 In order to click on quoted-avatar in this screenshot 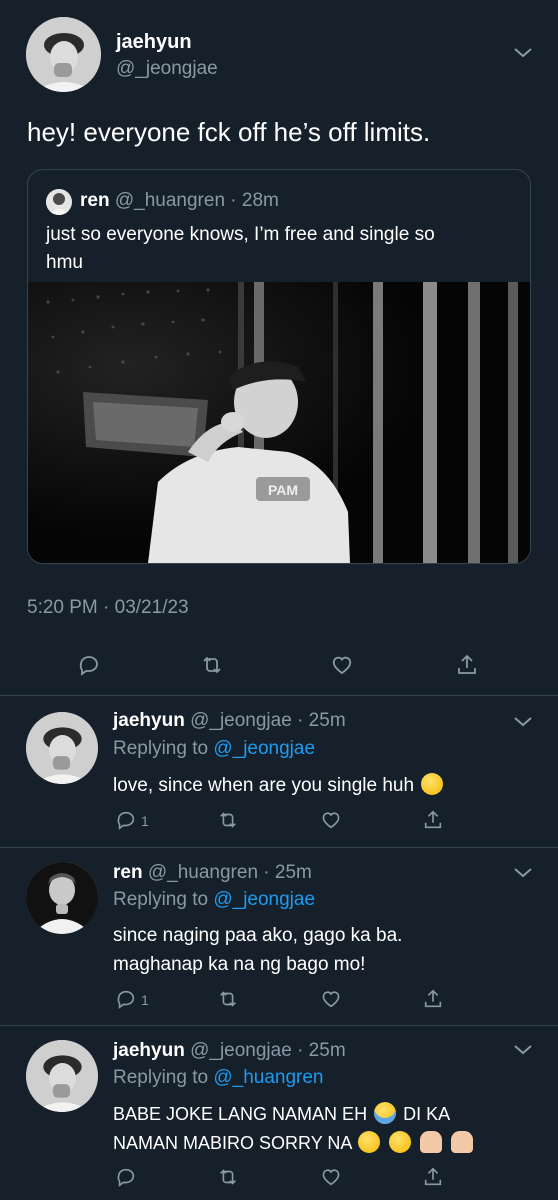, I will do `click(59, 202)`.